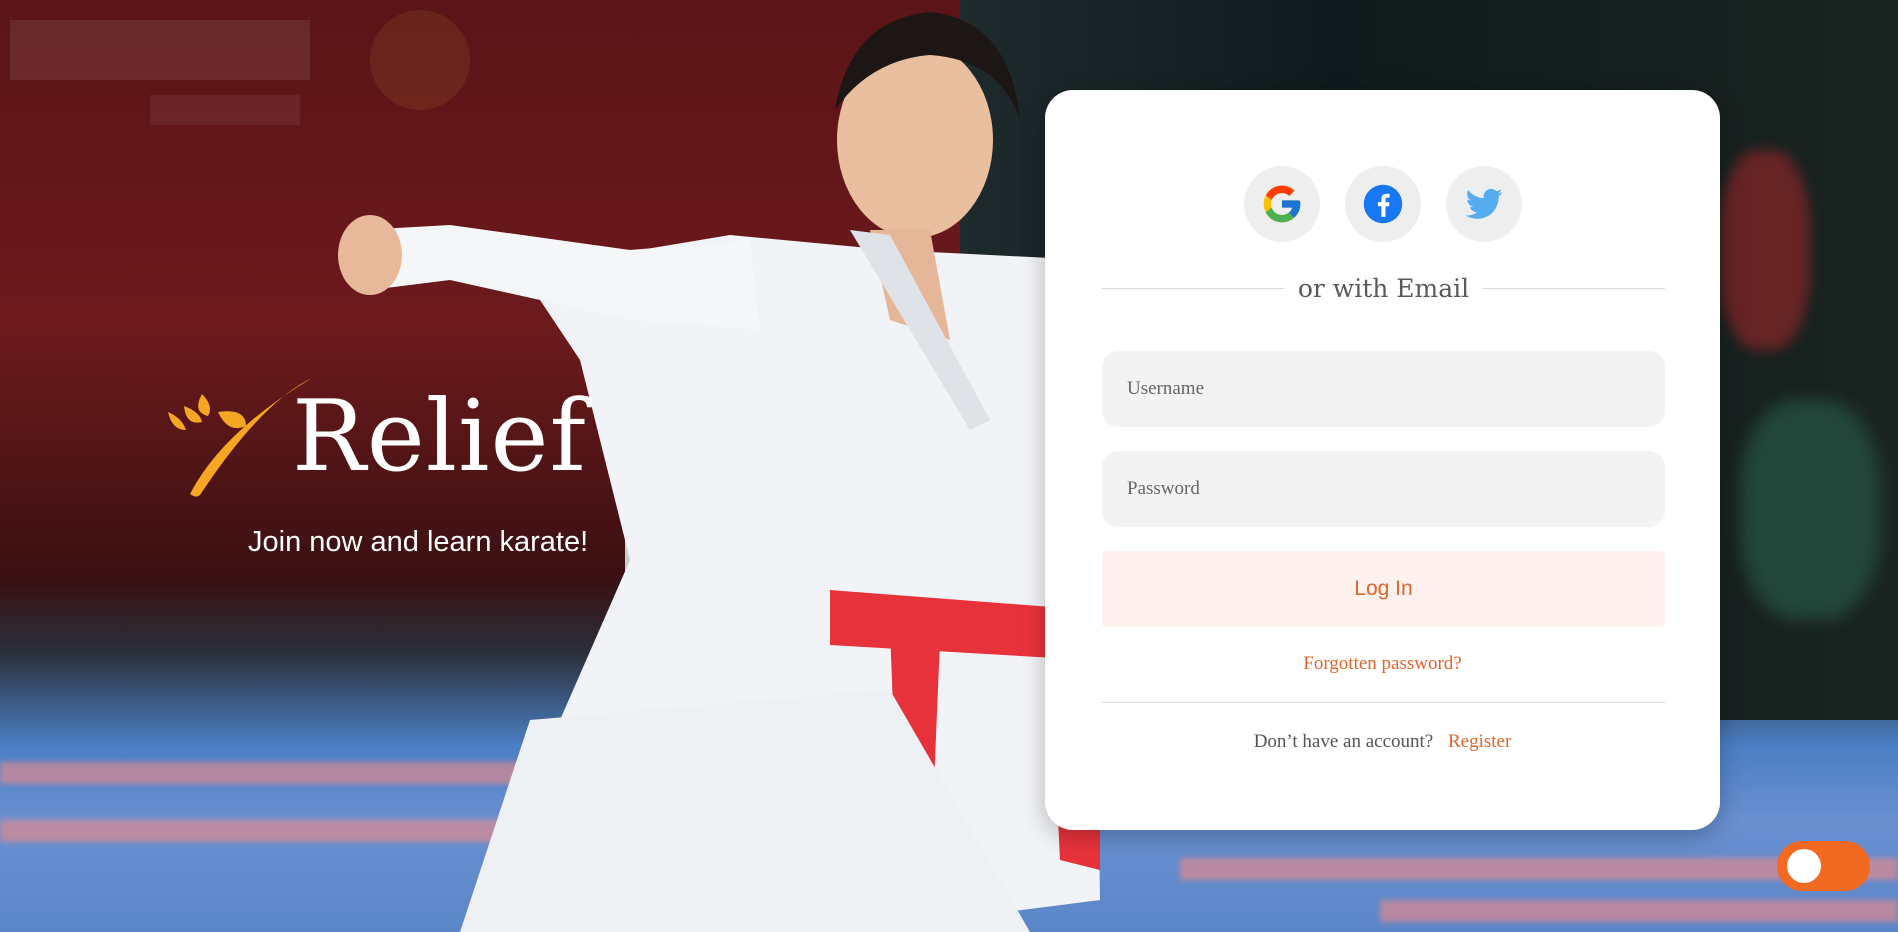  I want to click on register-row: Don’t have an account? Register, so click(1382, 742).